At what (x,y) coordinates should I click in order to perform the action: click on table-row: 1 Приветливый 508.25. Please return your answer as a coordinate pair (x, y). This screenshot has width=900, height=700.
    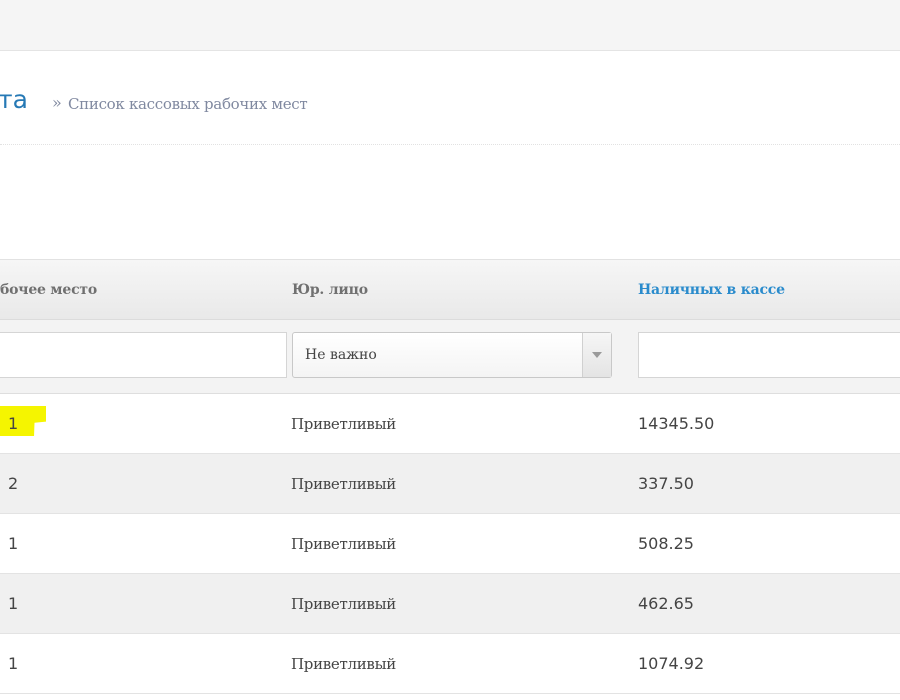
    Looking at the image, I should click on (450, 544).